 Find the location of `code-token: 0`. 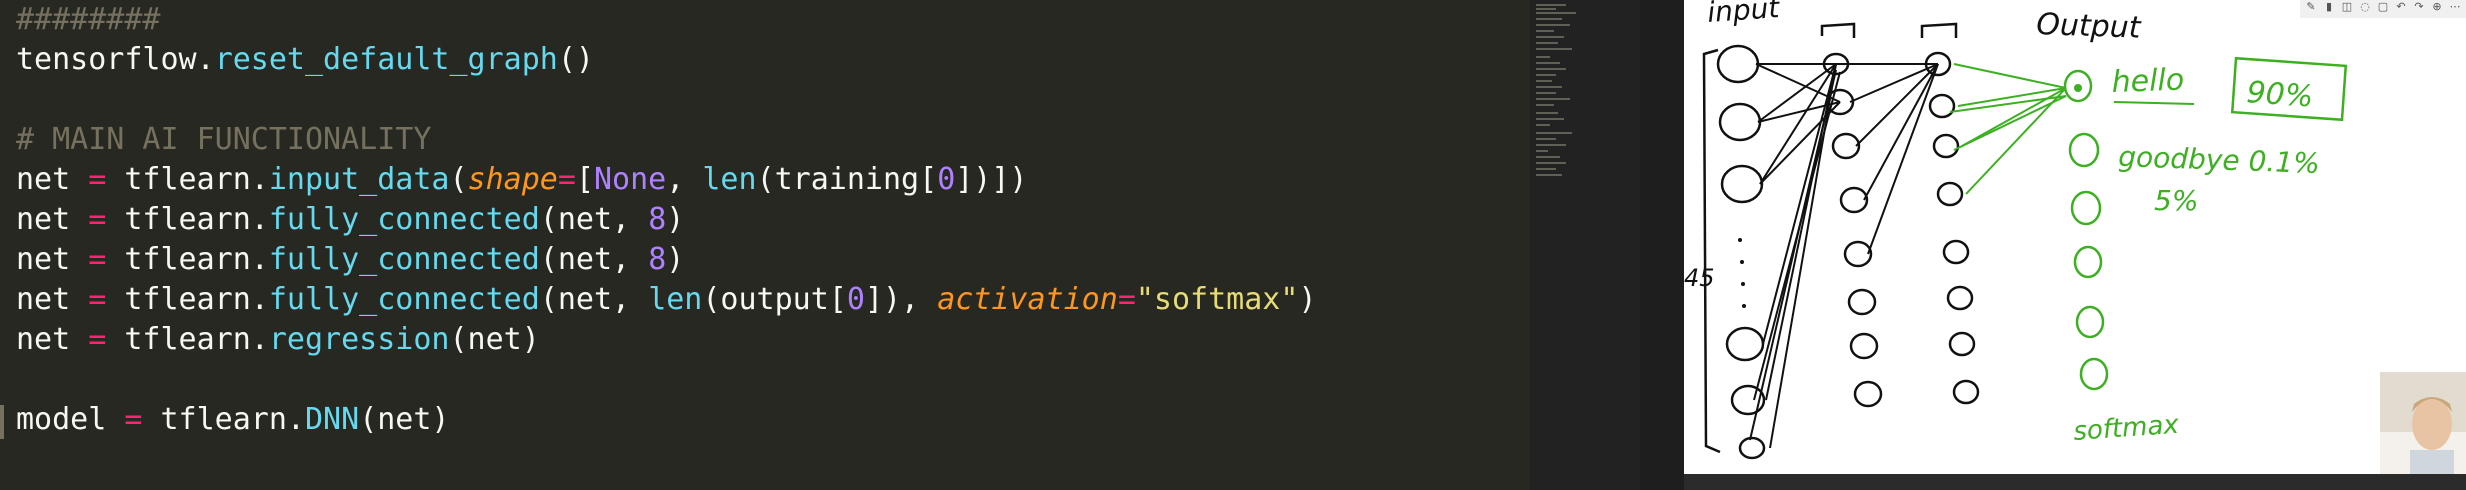

code-token: 0 is located at coordinates (946, 179).